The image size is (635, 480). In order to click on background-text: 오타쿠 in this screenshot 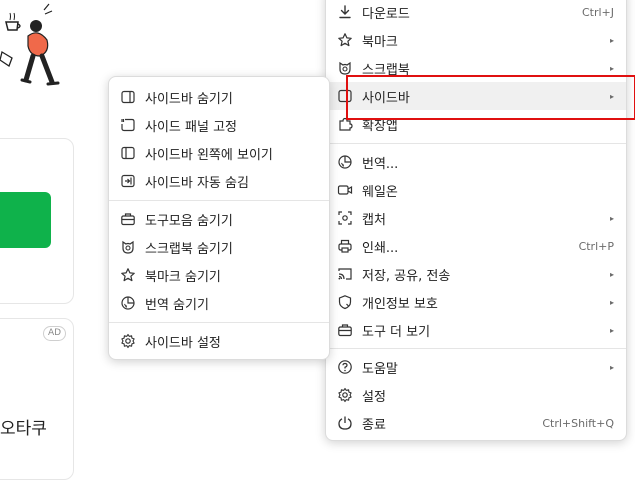, I will do `click(23, 429)`.